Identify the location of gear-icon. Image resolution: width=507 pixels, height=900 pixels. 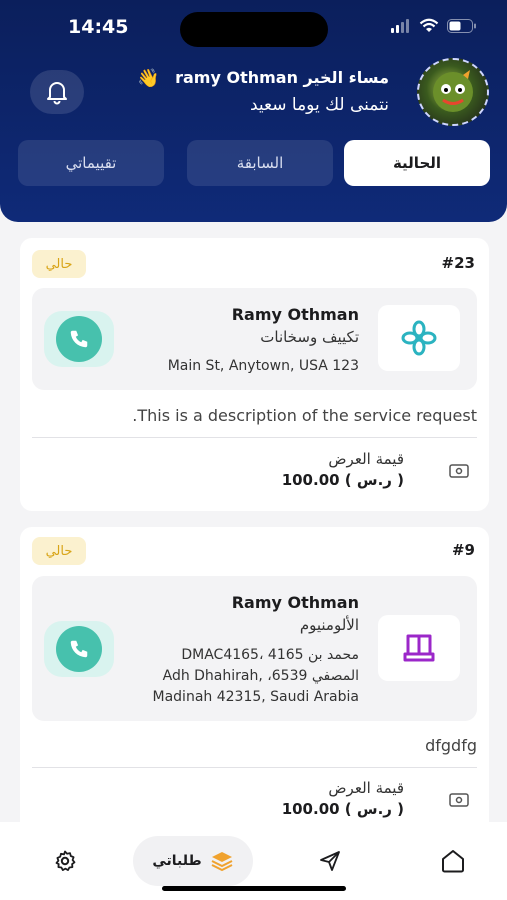
(65, 860).